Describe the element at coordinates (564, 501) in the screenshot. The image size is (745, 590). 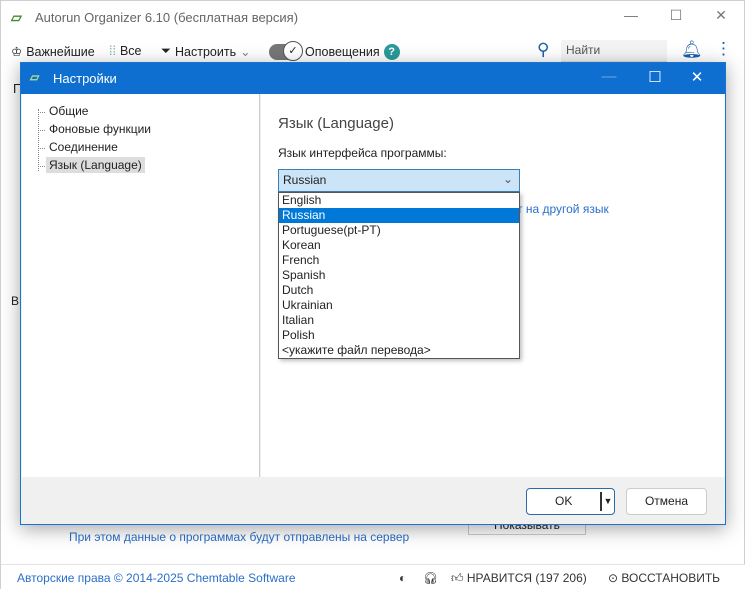
I see `ok-label: OK` at that location.